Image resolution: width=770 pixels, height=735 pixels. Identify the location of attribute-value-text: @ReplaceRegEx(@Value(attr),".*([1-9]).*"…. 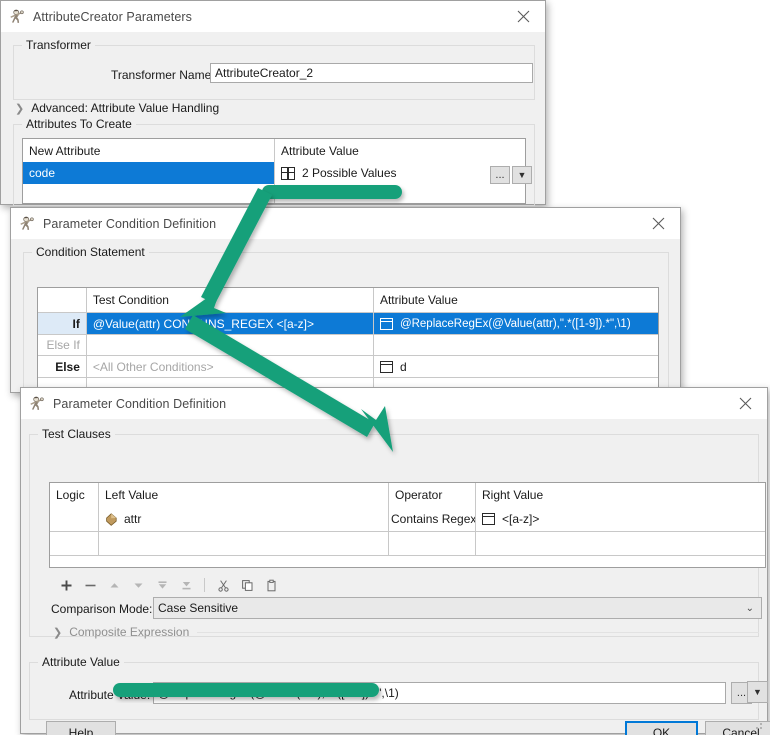
(278, 693).